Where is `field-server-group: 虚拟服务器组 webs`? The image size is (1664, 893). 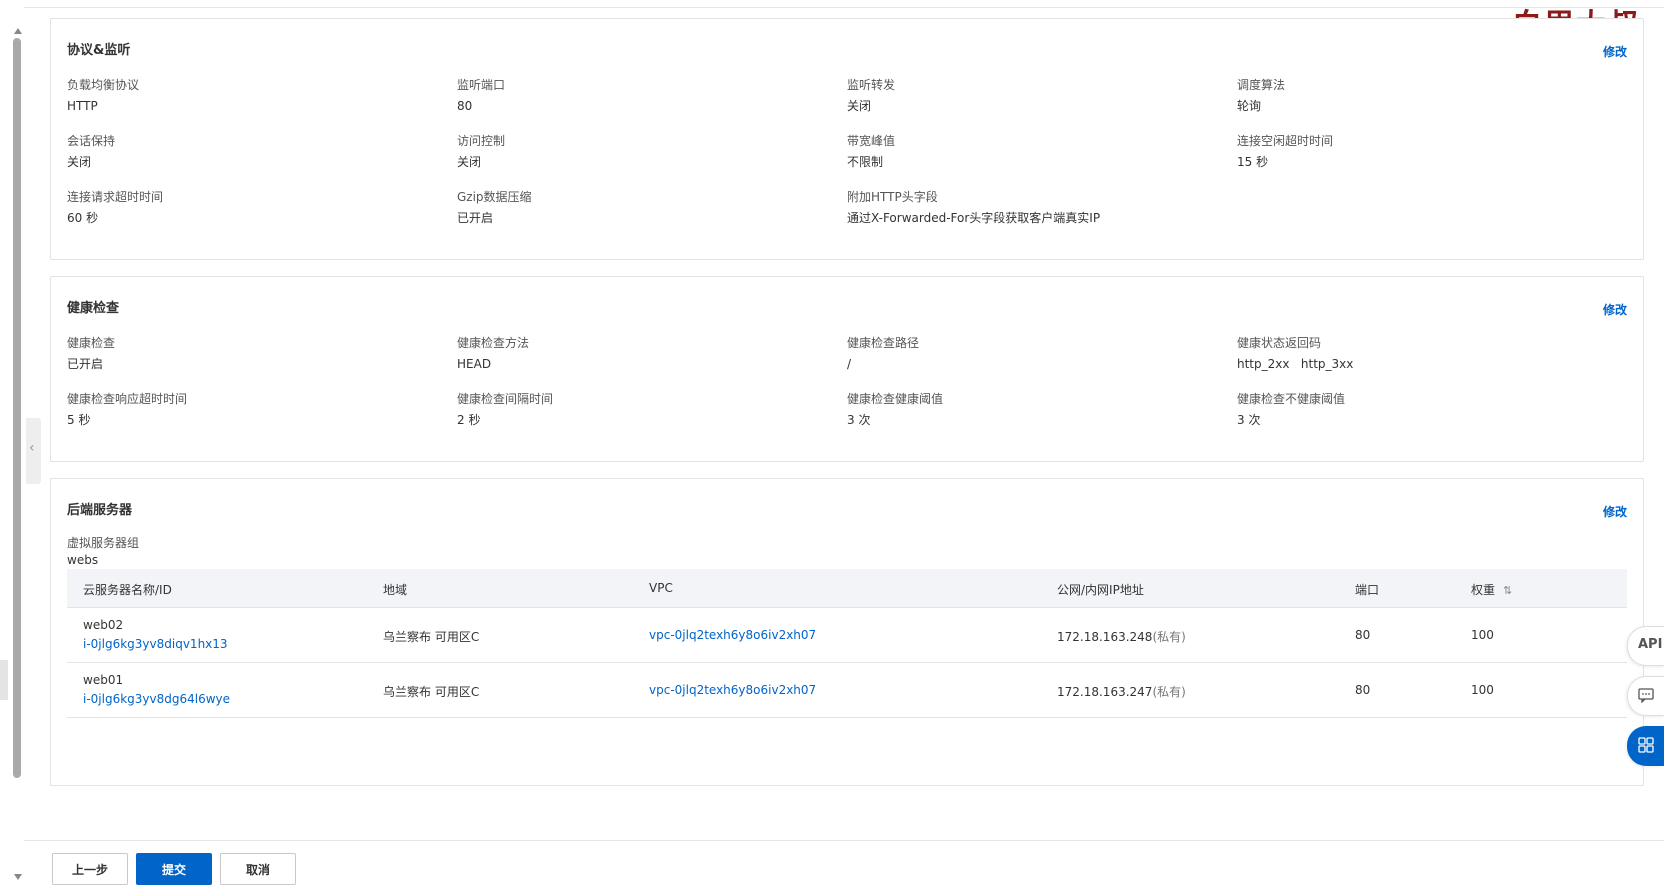 field-server-group: 虚拟服务器组 webs is located at coordinates (103, 551).